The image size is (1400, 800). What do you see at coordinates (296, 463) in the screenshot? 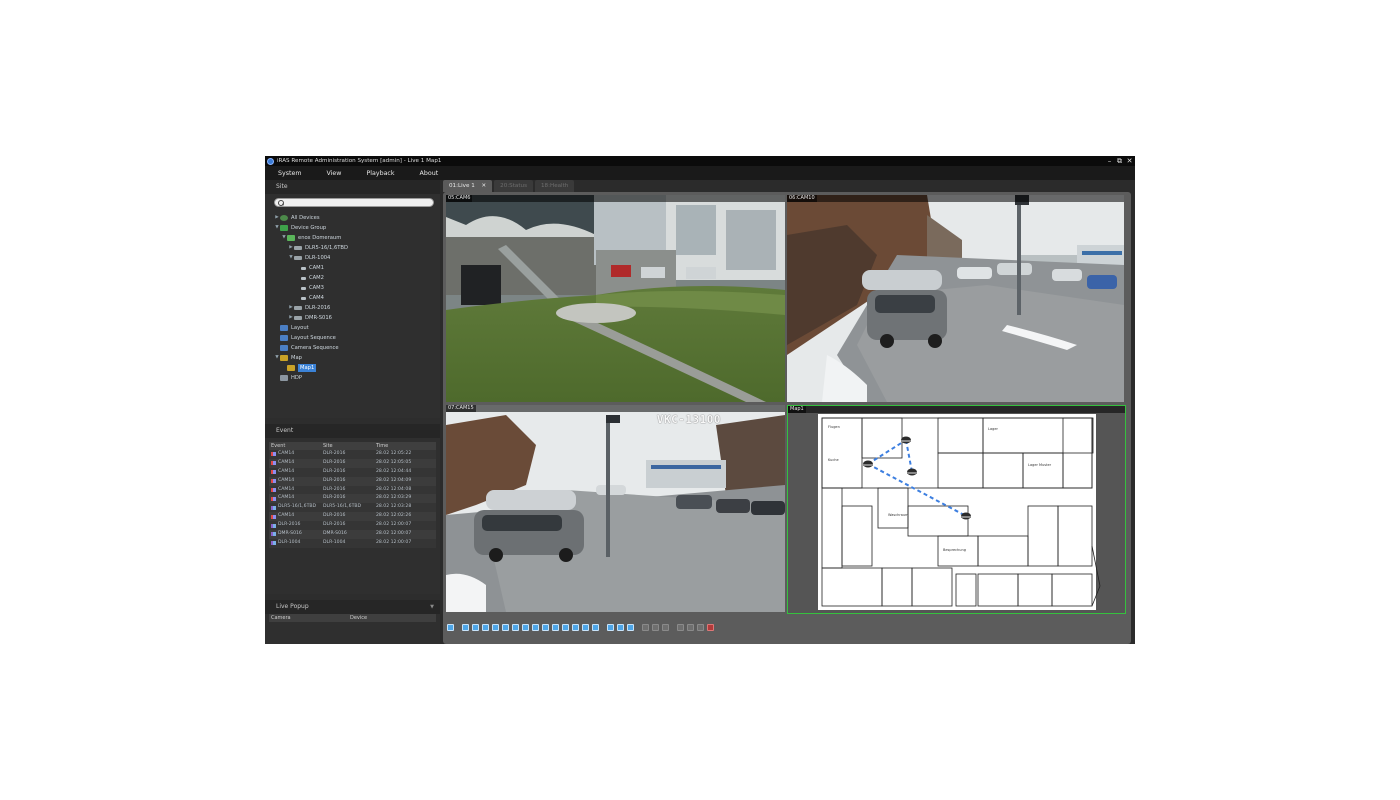
I see `event-cell: CAM14` at bounding box center [296, 463].